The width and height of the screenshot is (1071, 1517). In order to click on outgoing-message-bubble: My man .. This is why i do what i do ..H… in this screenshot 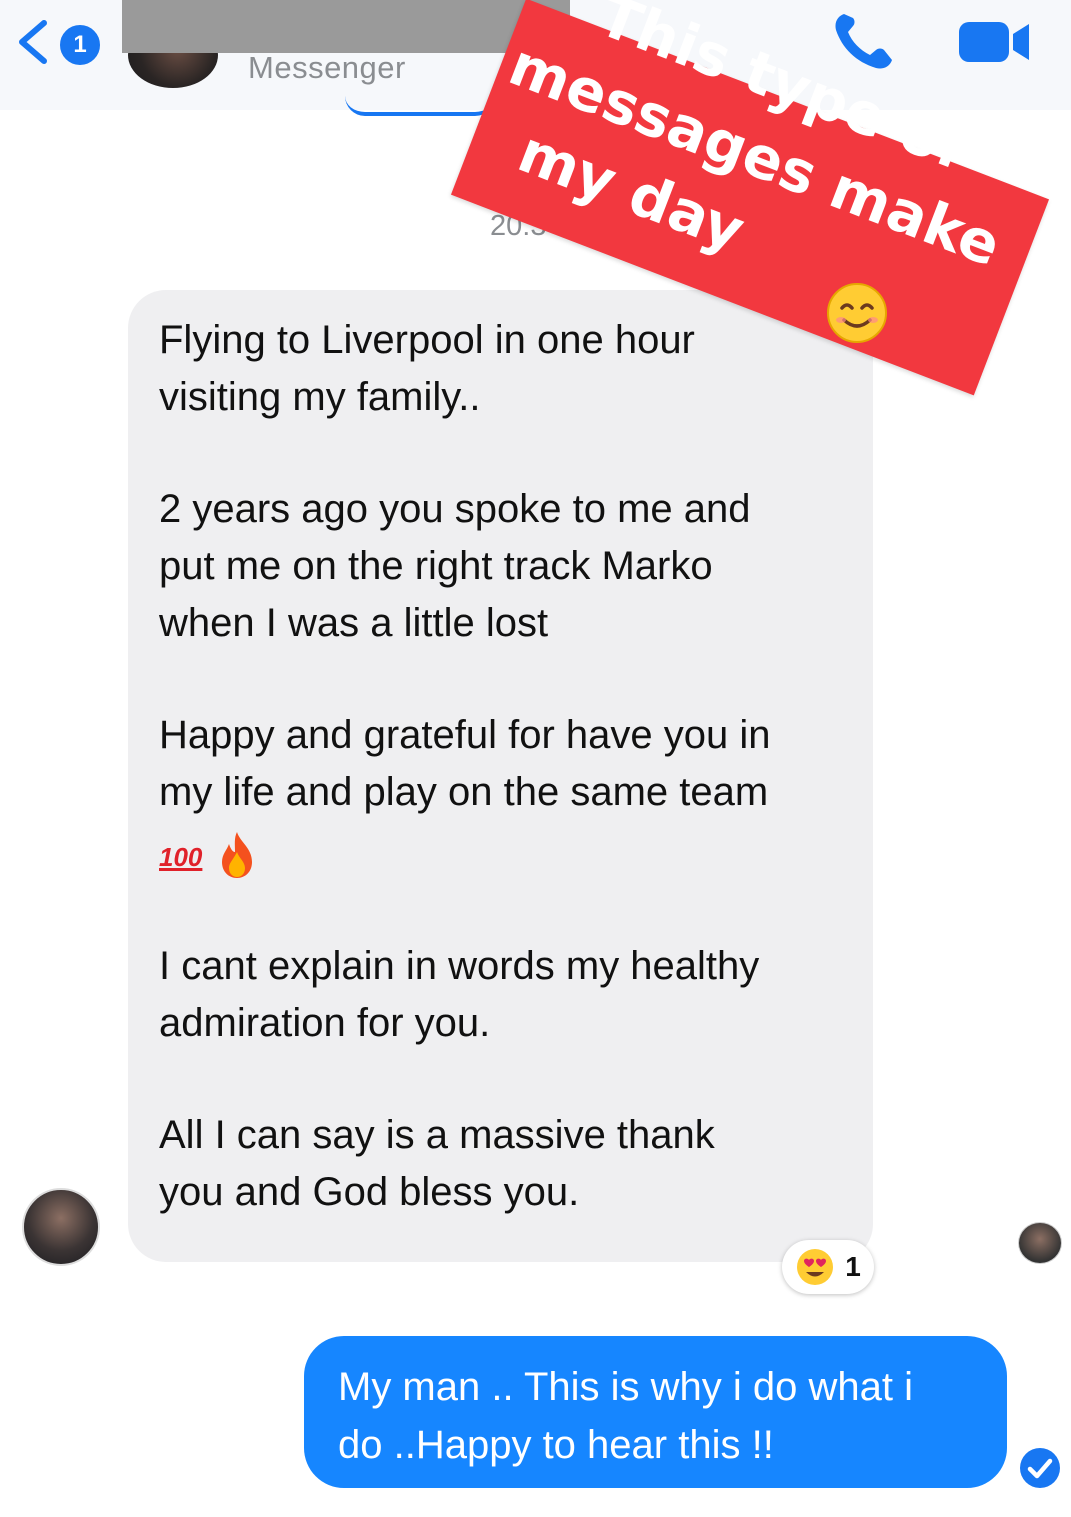, I will do `click(655, 1412)`.